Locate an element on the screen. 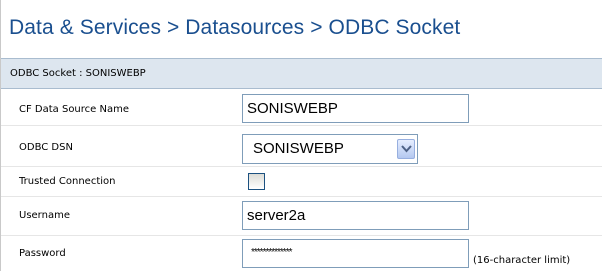 This screenshot has width=602, height=271. section-header-label: ODBC Socket : SONISWEBP is located at coordinates (78, 73).